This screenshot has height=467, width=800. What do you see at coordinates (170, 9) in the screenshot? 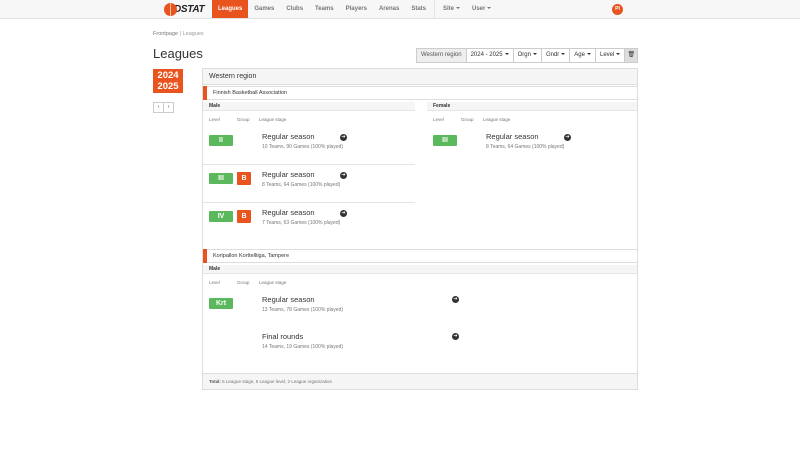
I see `basketball-icon` at bounding box center [170, 9].